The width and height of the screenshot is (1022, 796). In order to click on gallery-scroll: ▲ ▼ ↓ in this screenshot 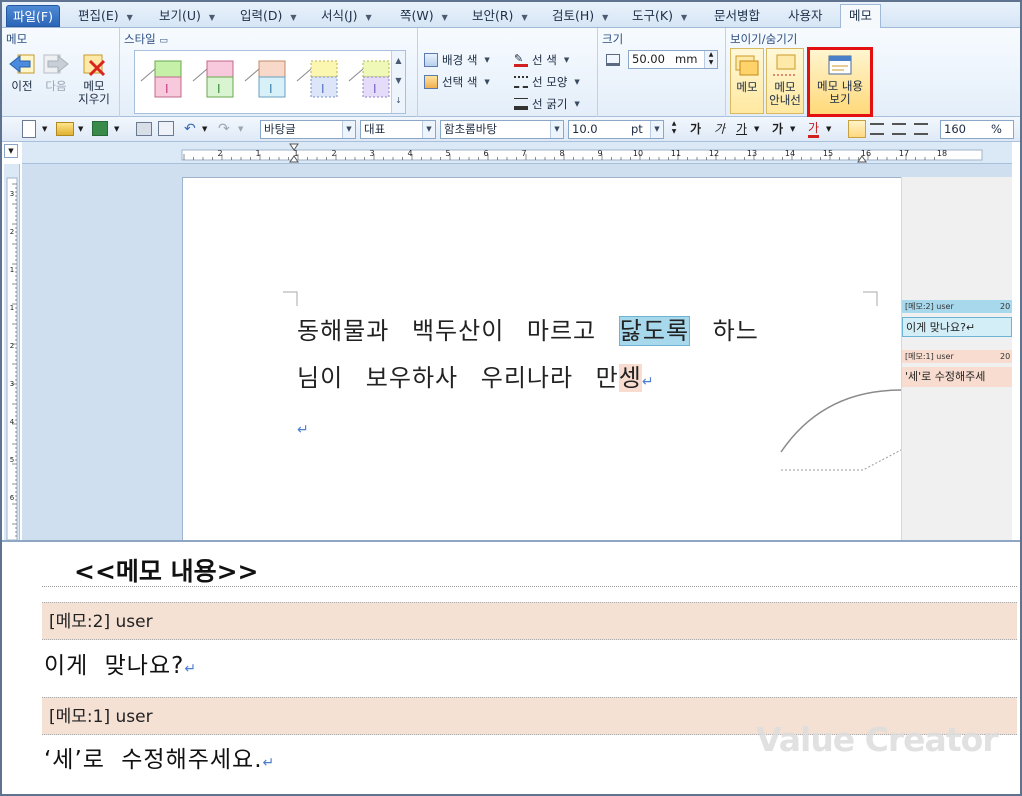, I will do `click(398, 82)`.